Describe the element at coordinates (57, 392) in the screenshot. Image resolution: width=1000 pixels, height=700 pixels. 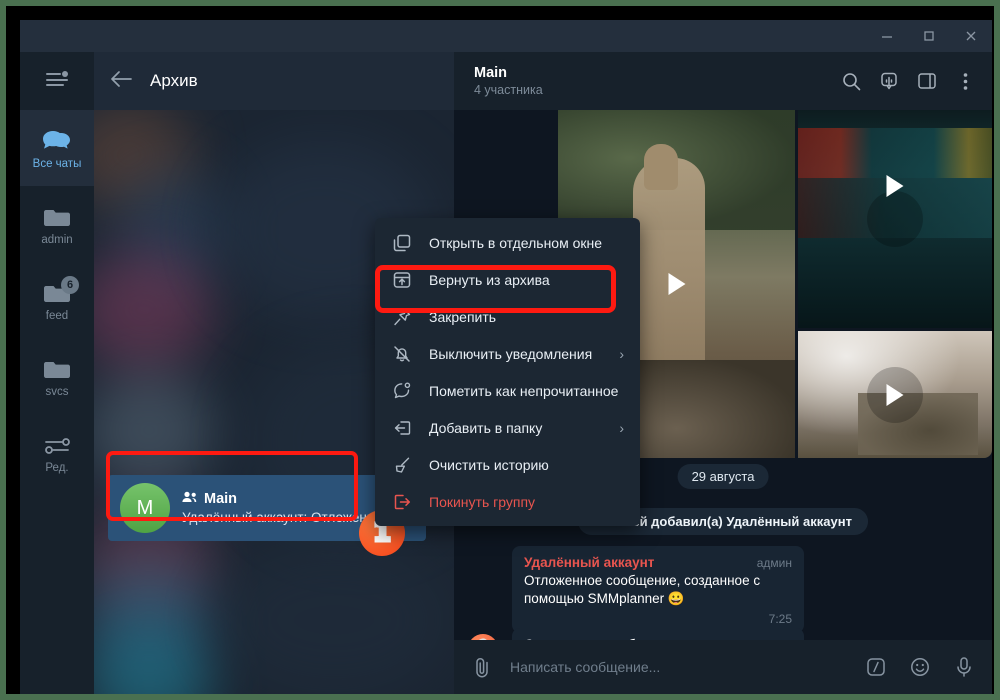
I see `sidebar-item-label: svcs` at that location.